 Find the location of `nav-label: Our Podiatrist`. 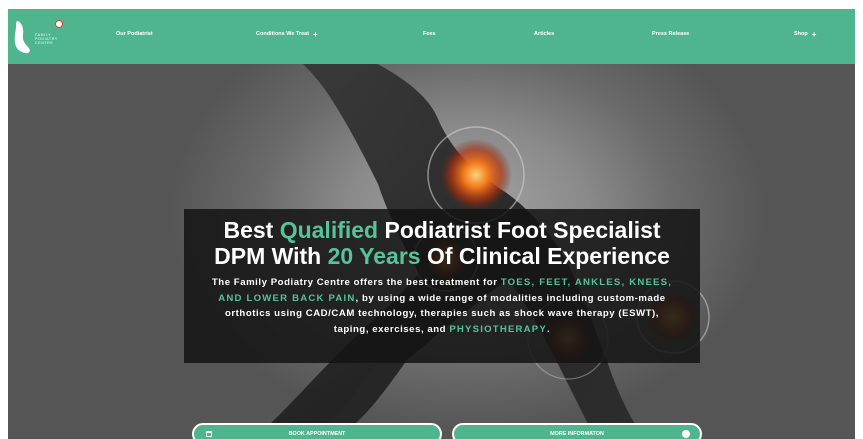

nav-label: Our Podiatrist is located at coordinates (134, 34).